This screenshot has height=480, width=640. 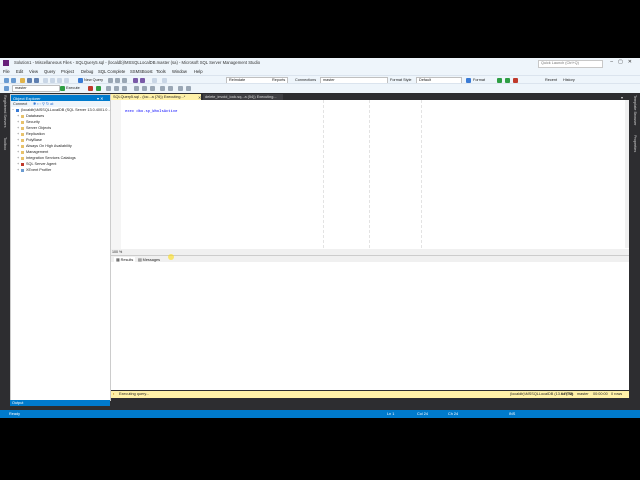 I want to click on registered-servers-tab: Registered Servers, so click(x=5, y=111).